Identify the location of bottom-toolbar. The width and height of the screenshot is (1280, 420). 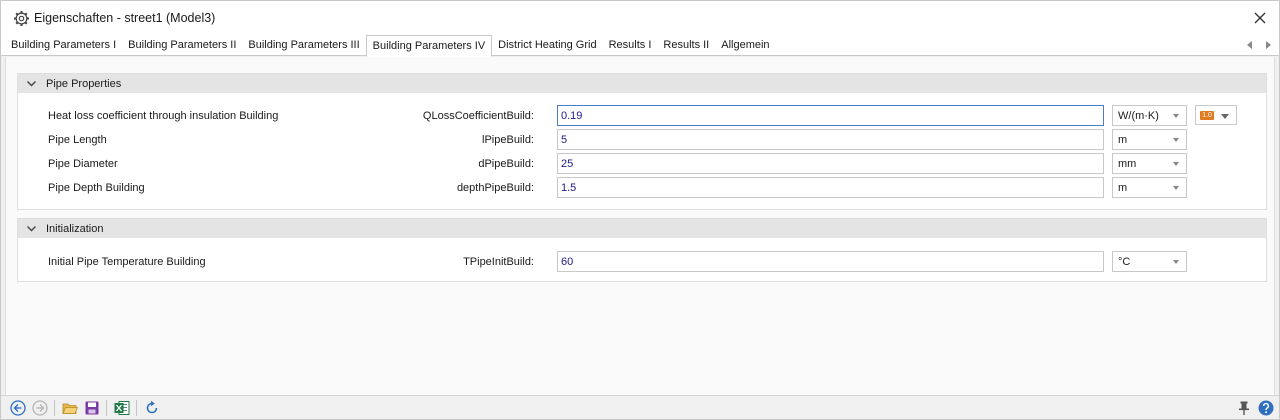
(640, 407).